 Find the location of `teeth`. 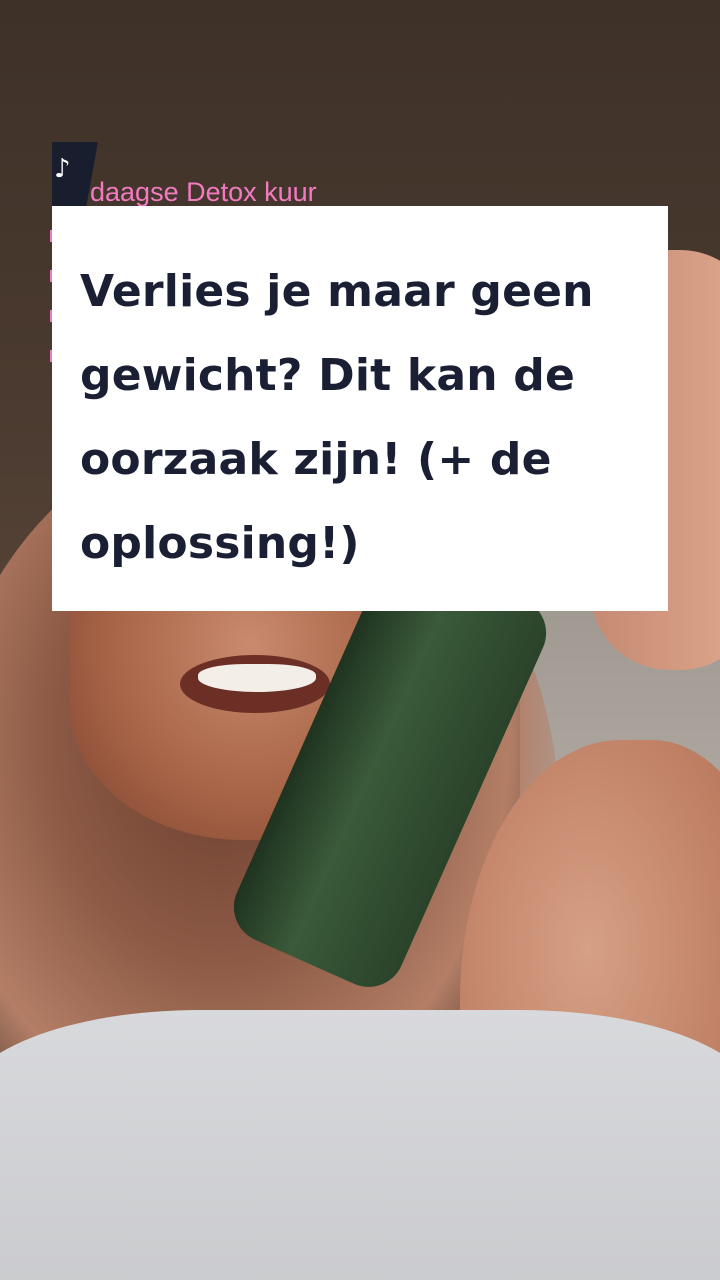

teeth is located at coordinates (257, 678).